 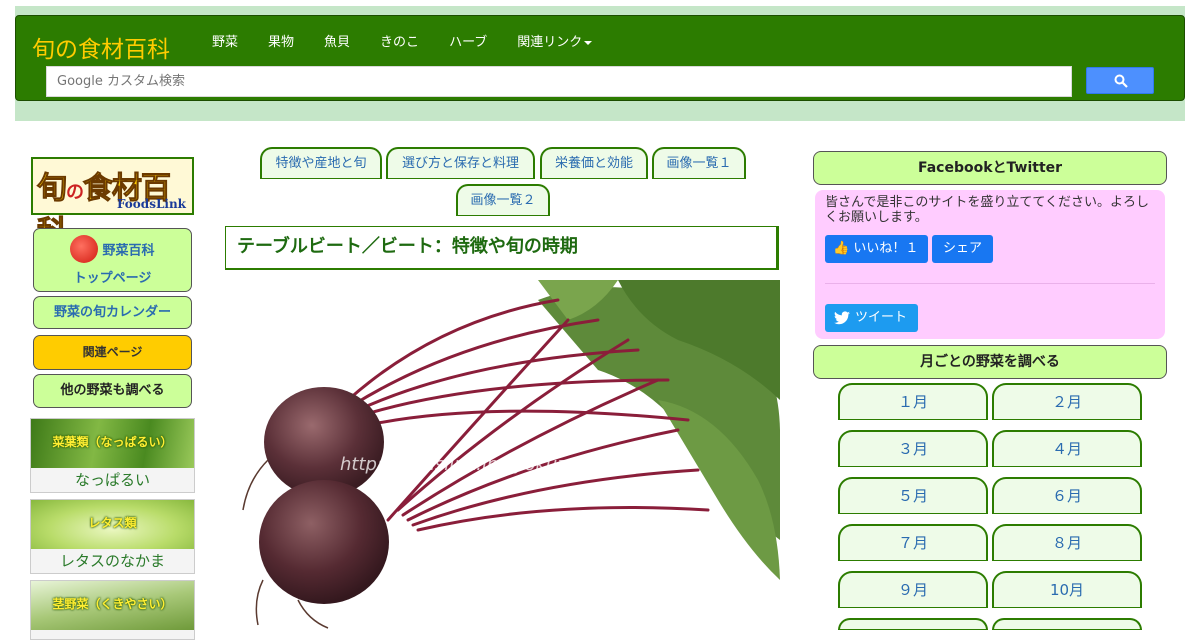 I want to click on other-vegetables-button: 他の野菜も調べる, so click(x=112, y=391).